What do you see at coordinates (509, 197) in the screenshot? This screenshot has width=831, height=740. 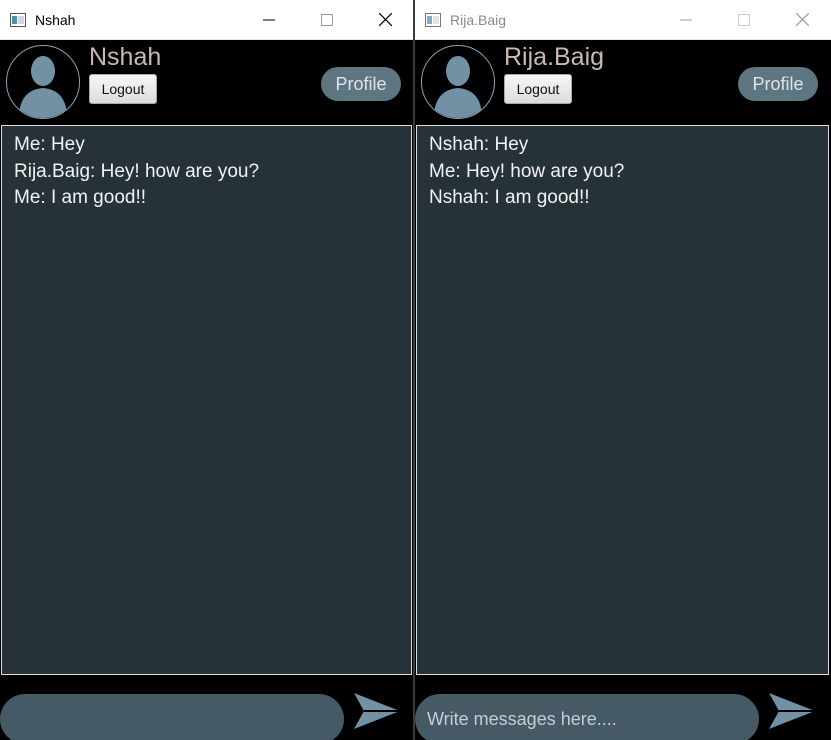 I see `chat-message: Nshah: I am good!!` at bounding box center [509, 197].